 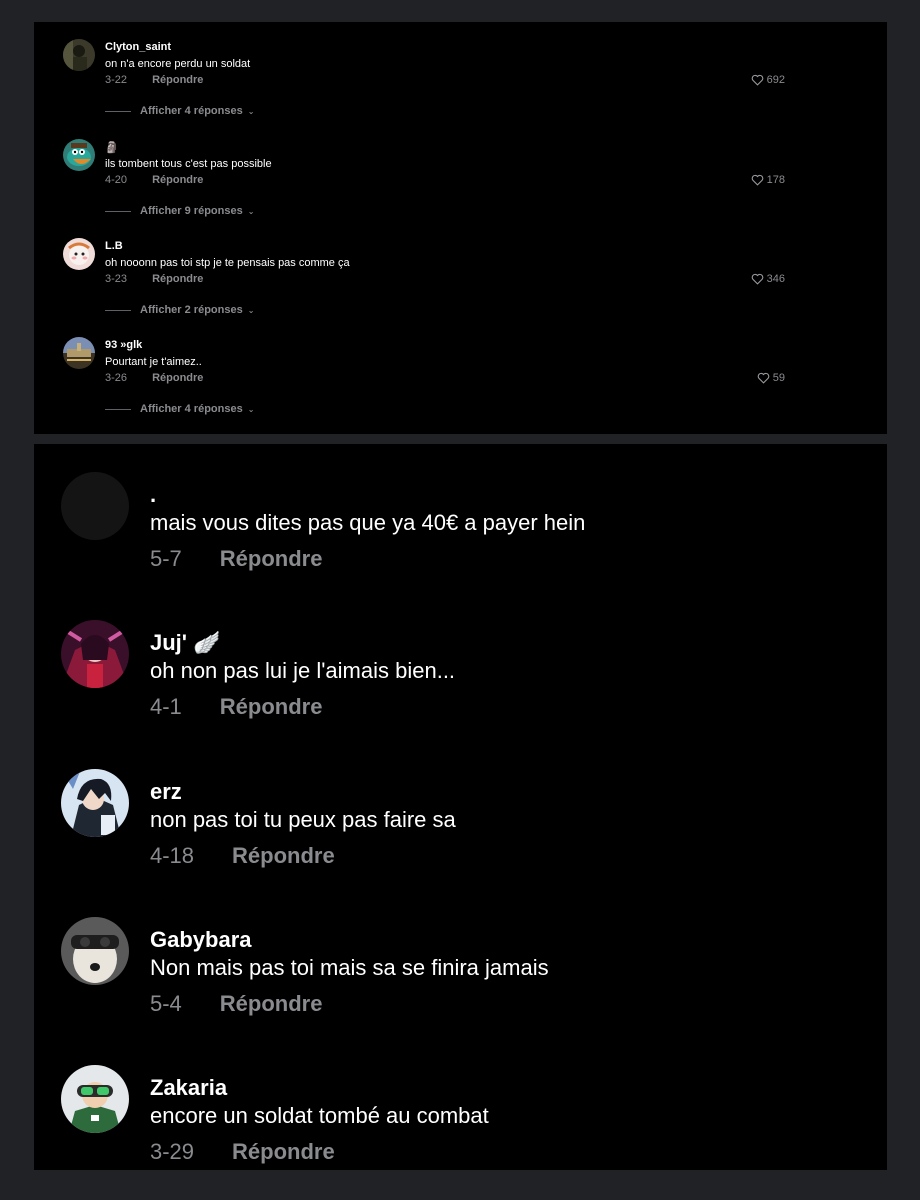 What do you see at coordinates (191, 211) in the screenshot?
I see `view-replies-label: Afficher 9 réponses` at bounding box center [191, 211].